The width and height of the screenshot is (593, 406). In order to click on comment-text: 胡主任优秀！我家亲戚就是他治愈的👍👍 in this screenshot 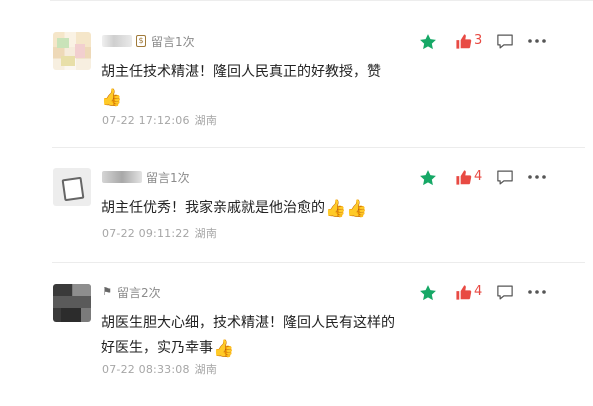, I will do `click(261, 208)`.